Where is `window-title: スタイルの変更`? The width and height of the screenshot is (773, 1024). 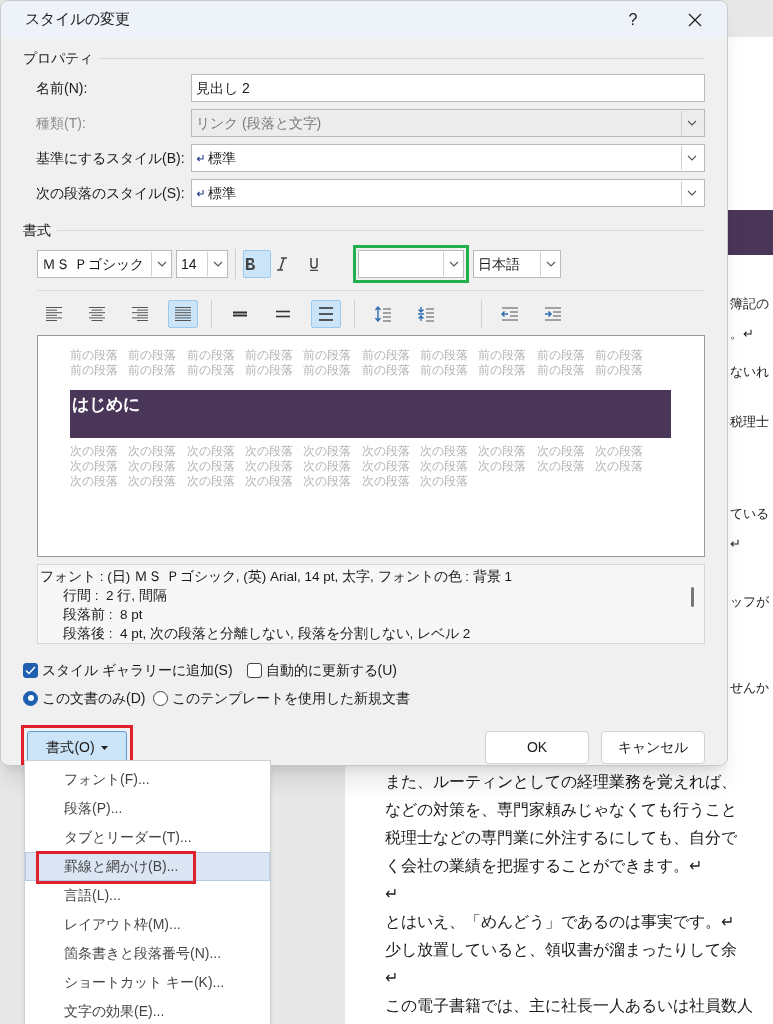
window-title: スタイルの変更 is located at coordinates (78, 19).